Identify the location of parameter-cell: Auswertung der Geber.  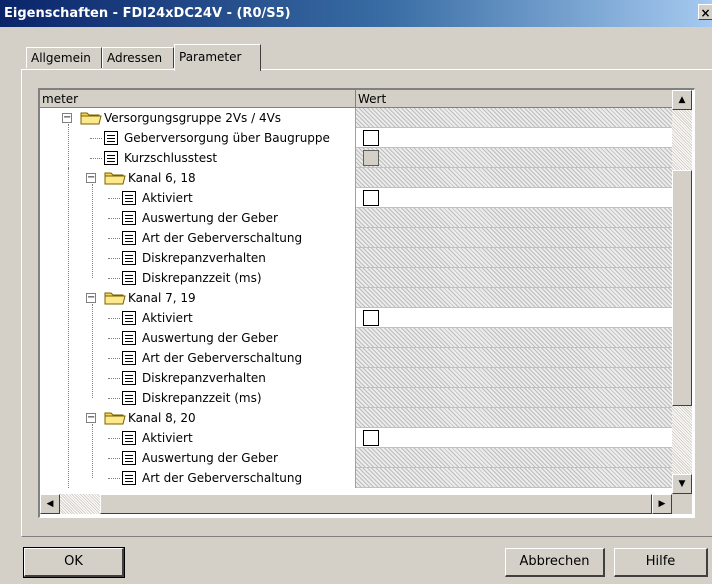
(198, 458).